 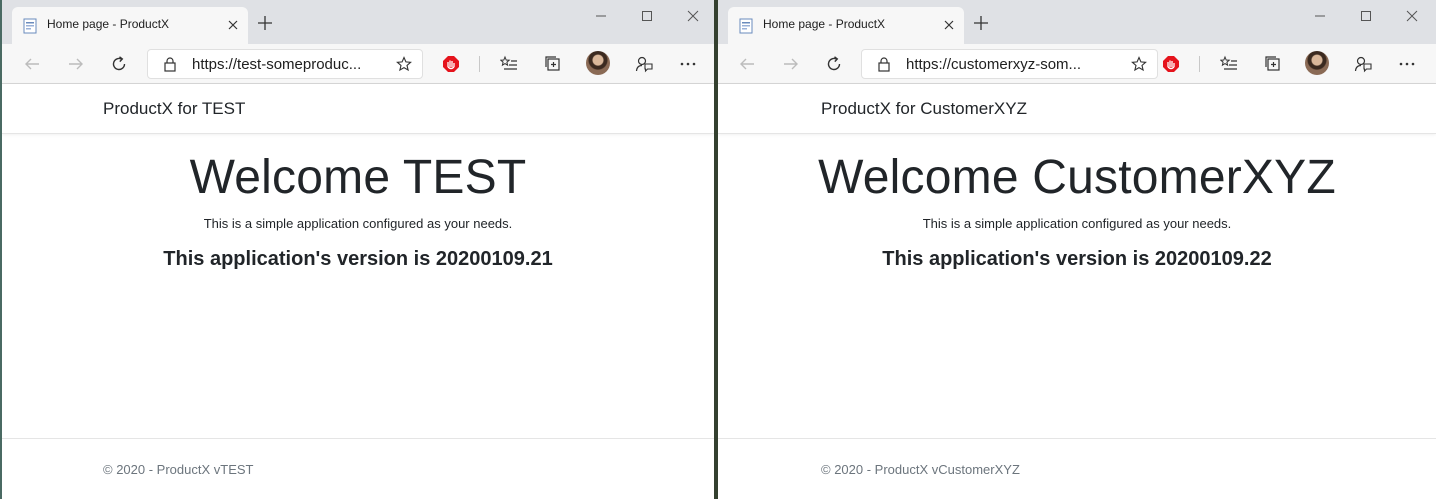 What do you see at coordinates (358, 177) in the screenshot?
I see `welcome-heading: Welcome TEST` at bounding box center [358, 177].